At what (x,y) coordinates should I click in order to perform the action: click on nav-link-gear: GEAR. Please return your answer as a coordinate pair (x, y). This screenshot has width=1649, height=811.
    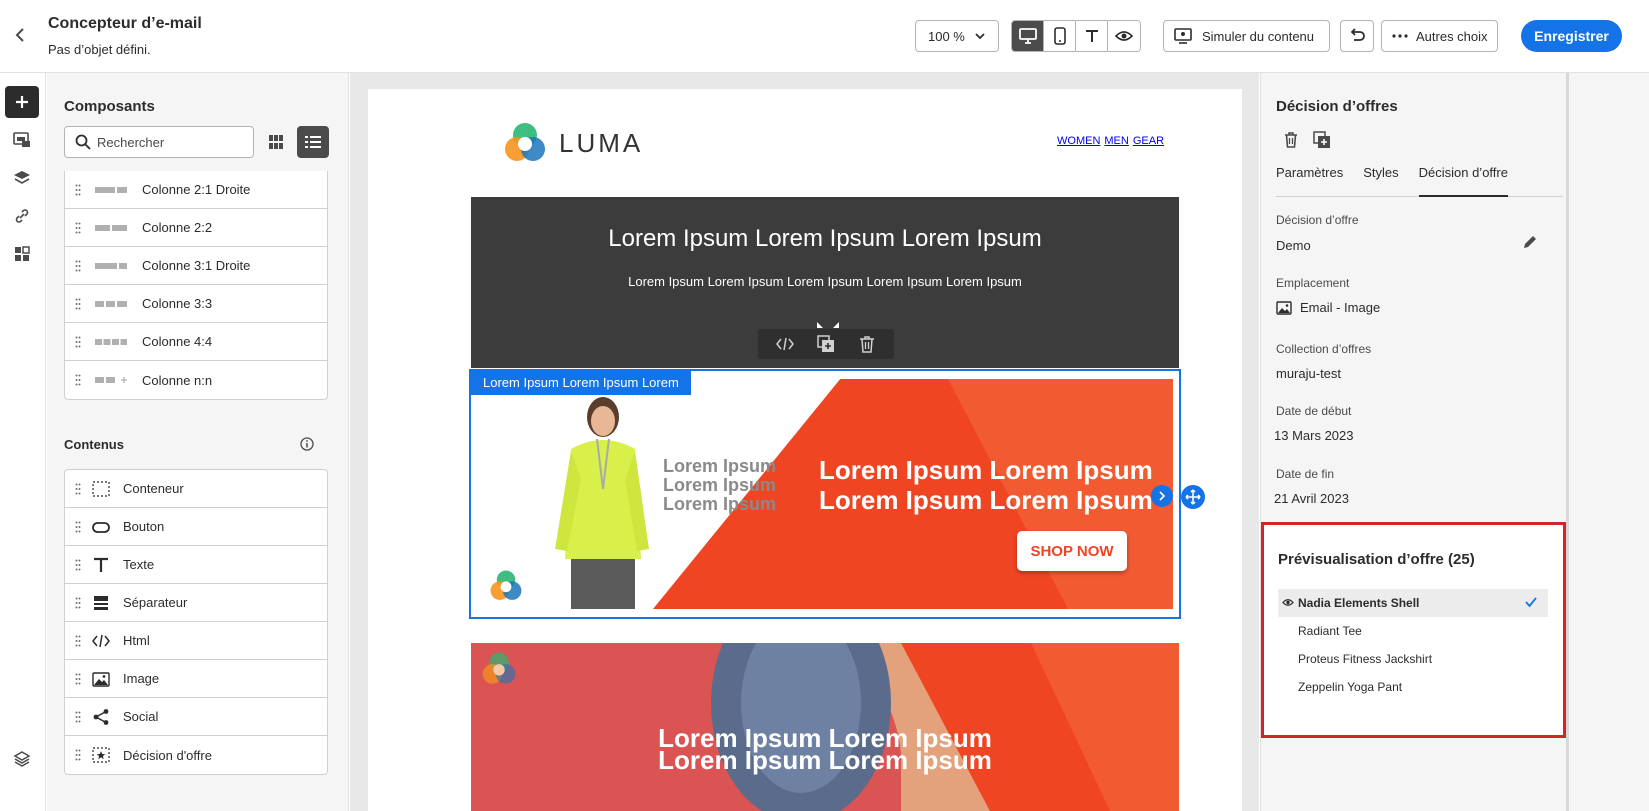
    Looking at the image, I should click on (1148, 141).